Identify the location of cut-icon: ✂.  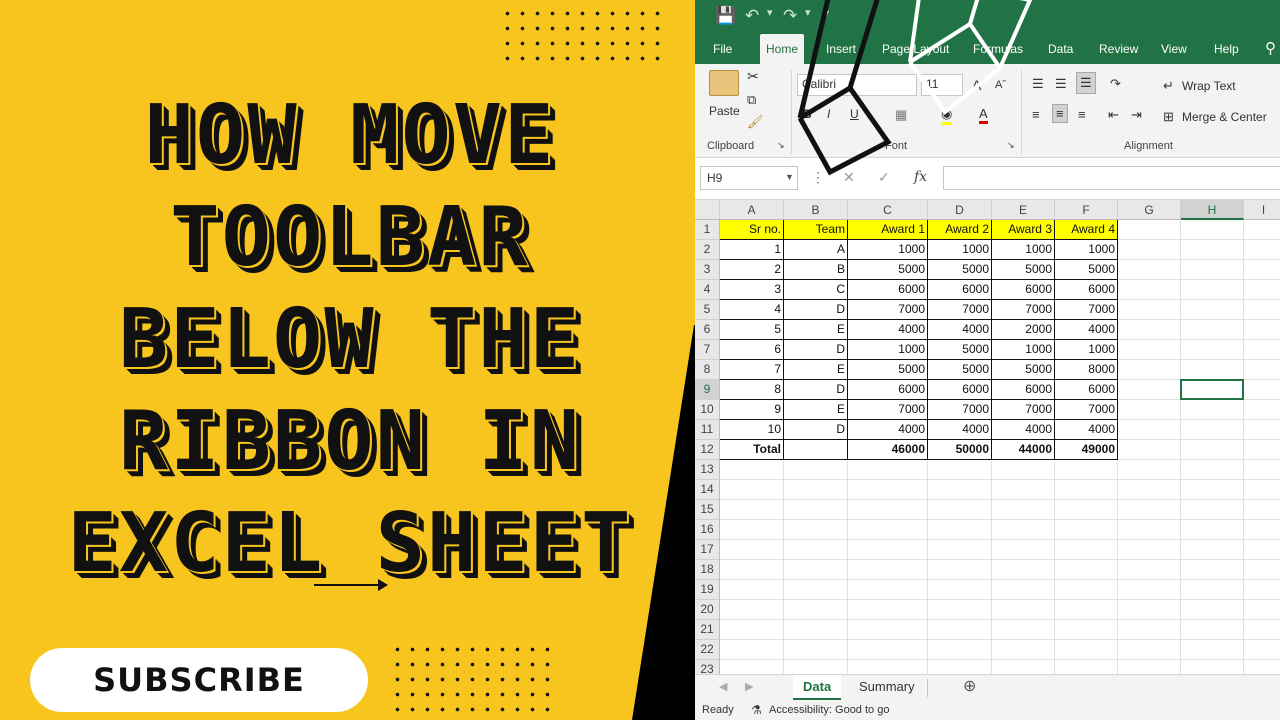
(753, 76).